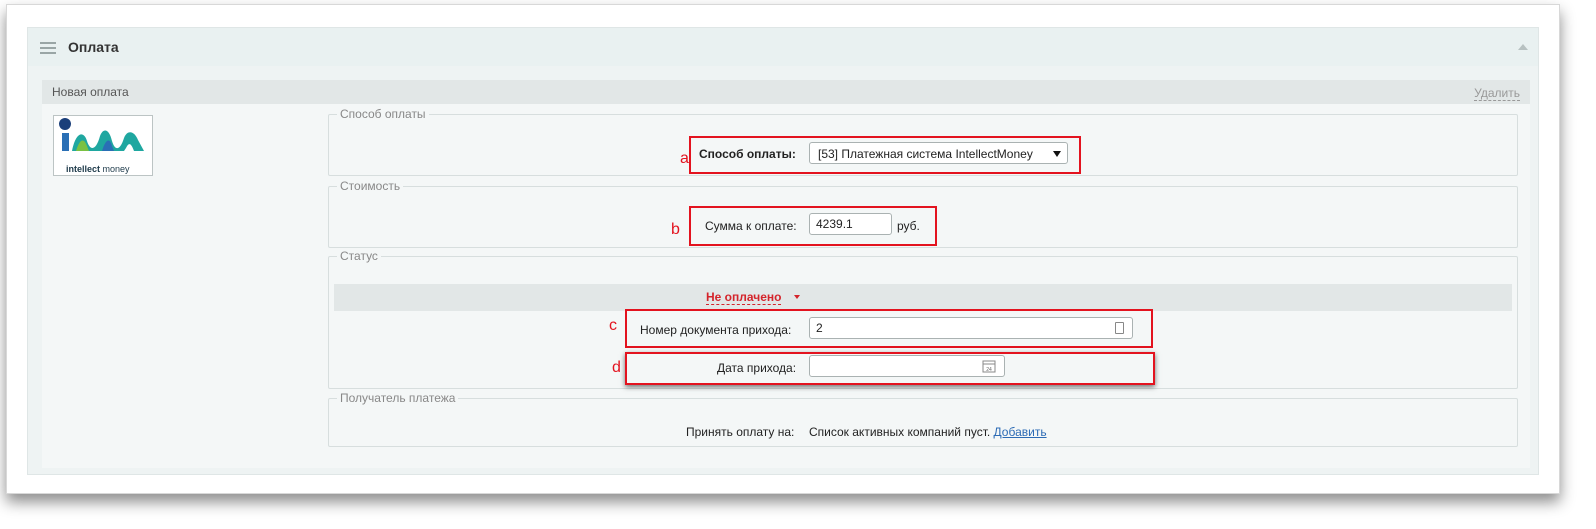 The height and width of the screenshot is (529, 1596). What do you see at coordinates (900, 432) in the screenshot?
I see `recipient-empty-text: Список активных компаний пуст.` at bounding box center [900, 432].